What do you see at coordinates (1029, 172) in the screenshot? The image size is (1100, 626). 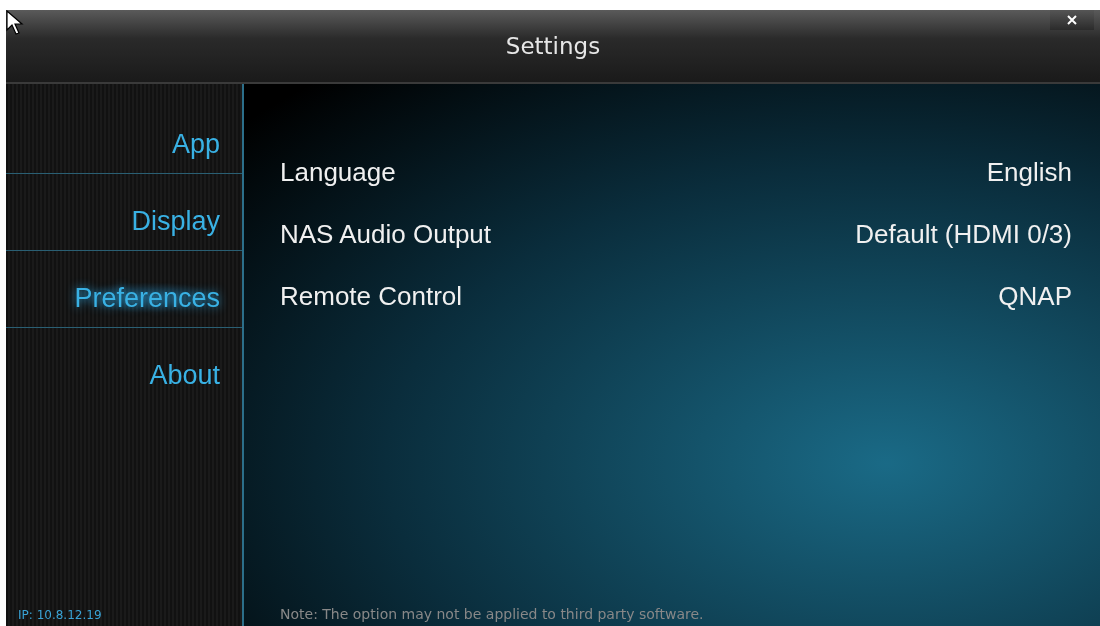 I see `setting-value: English` at bounding box center [1029, 172].